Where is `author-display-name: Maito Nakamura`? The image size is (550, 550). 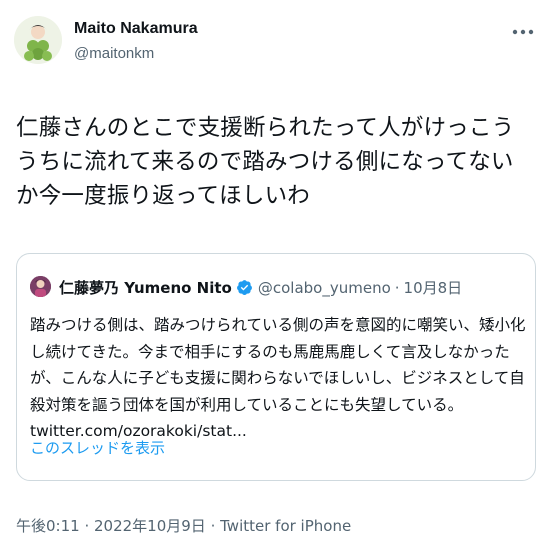 author-display-name: Maito Nakamura is located at coordinates (136, 29).